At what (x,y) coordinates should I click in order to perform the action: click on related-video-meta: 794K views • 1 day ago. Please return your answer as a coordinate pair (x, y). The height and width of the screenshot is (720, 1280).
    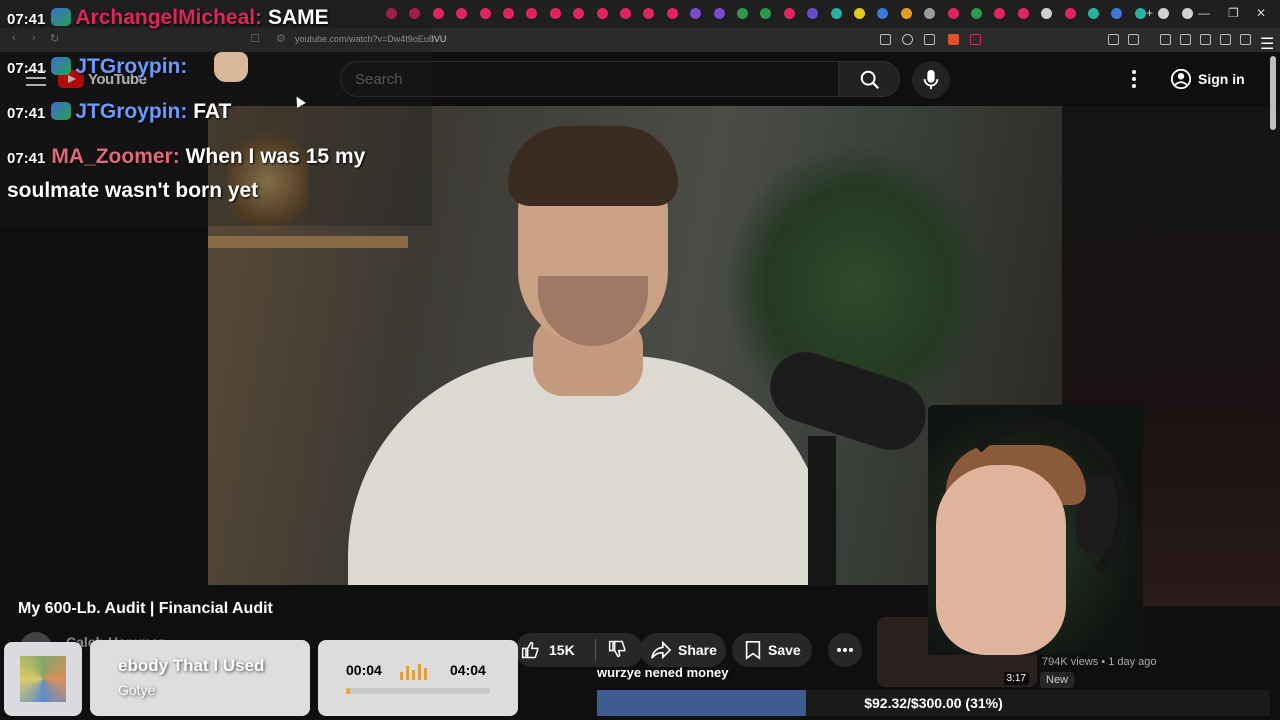
    Looking at the image, I should click on (1099, 662).